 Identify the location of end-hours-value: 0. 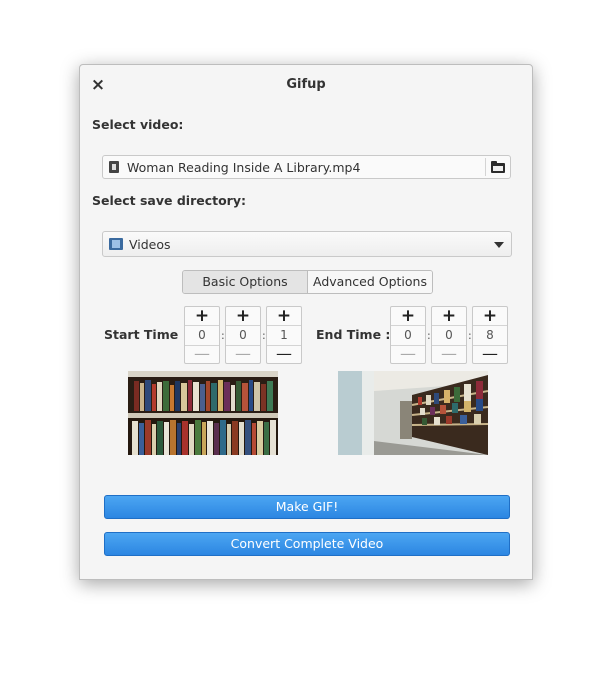
(408, 335).